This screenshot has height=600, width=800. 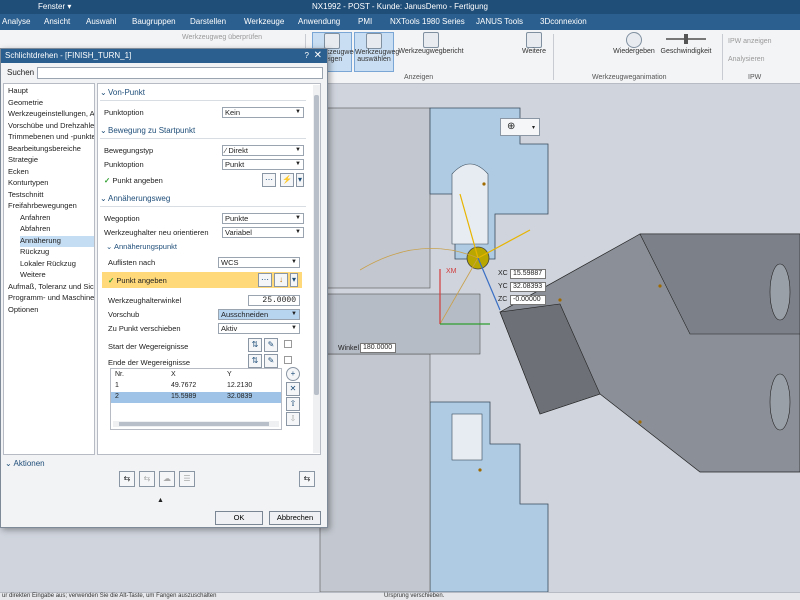 I want to click on tree-item: Konturtypen, so click(x=51, y=183).